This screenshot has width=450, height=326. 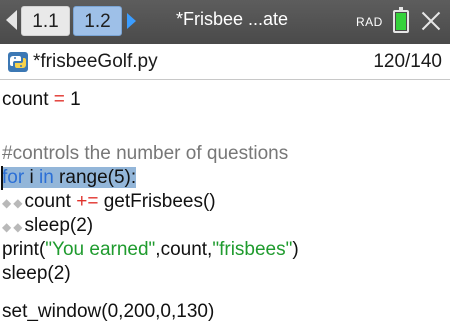 I want to click on next-page-icon, so click(x=131, y=21).